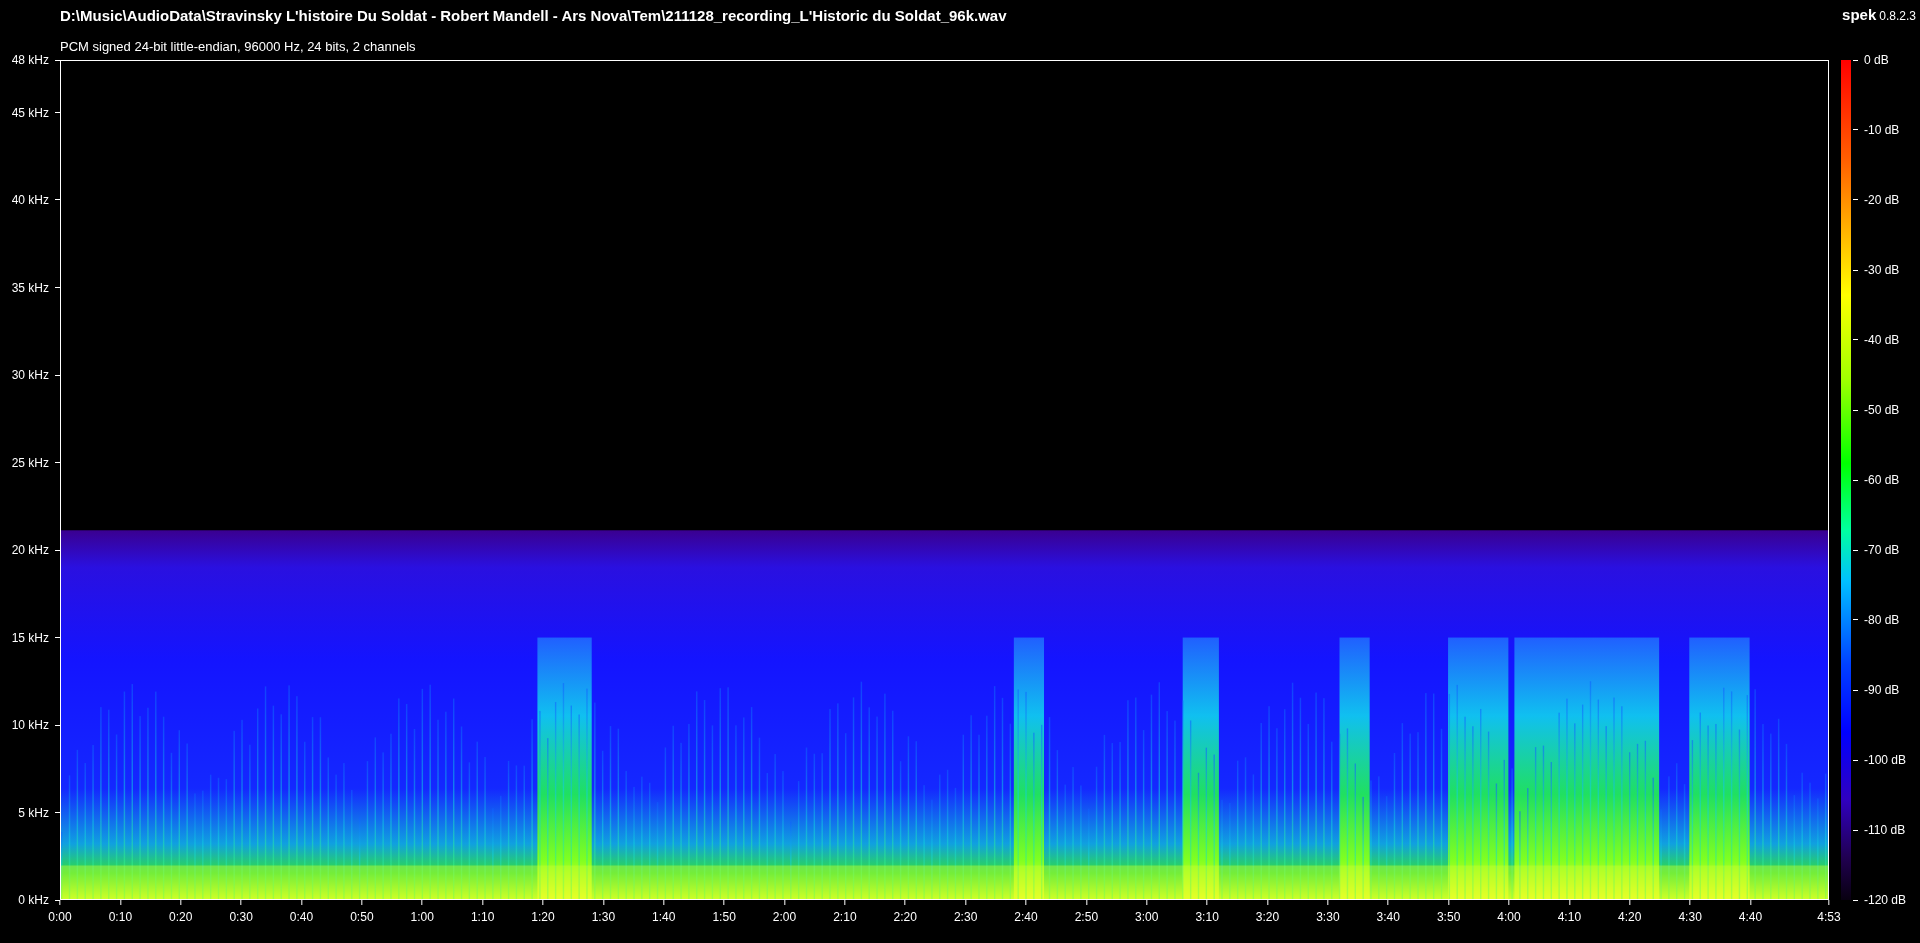 The height and width of the screenshot is (943, 1920). What do you see at coordinates (543, 911) in the screenshot?
I see `time-tick-label: 1:20` at bounding box center [543, 911].